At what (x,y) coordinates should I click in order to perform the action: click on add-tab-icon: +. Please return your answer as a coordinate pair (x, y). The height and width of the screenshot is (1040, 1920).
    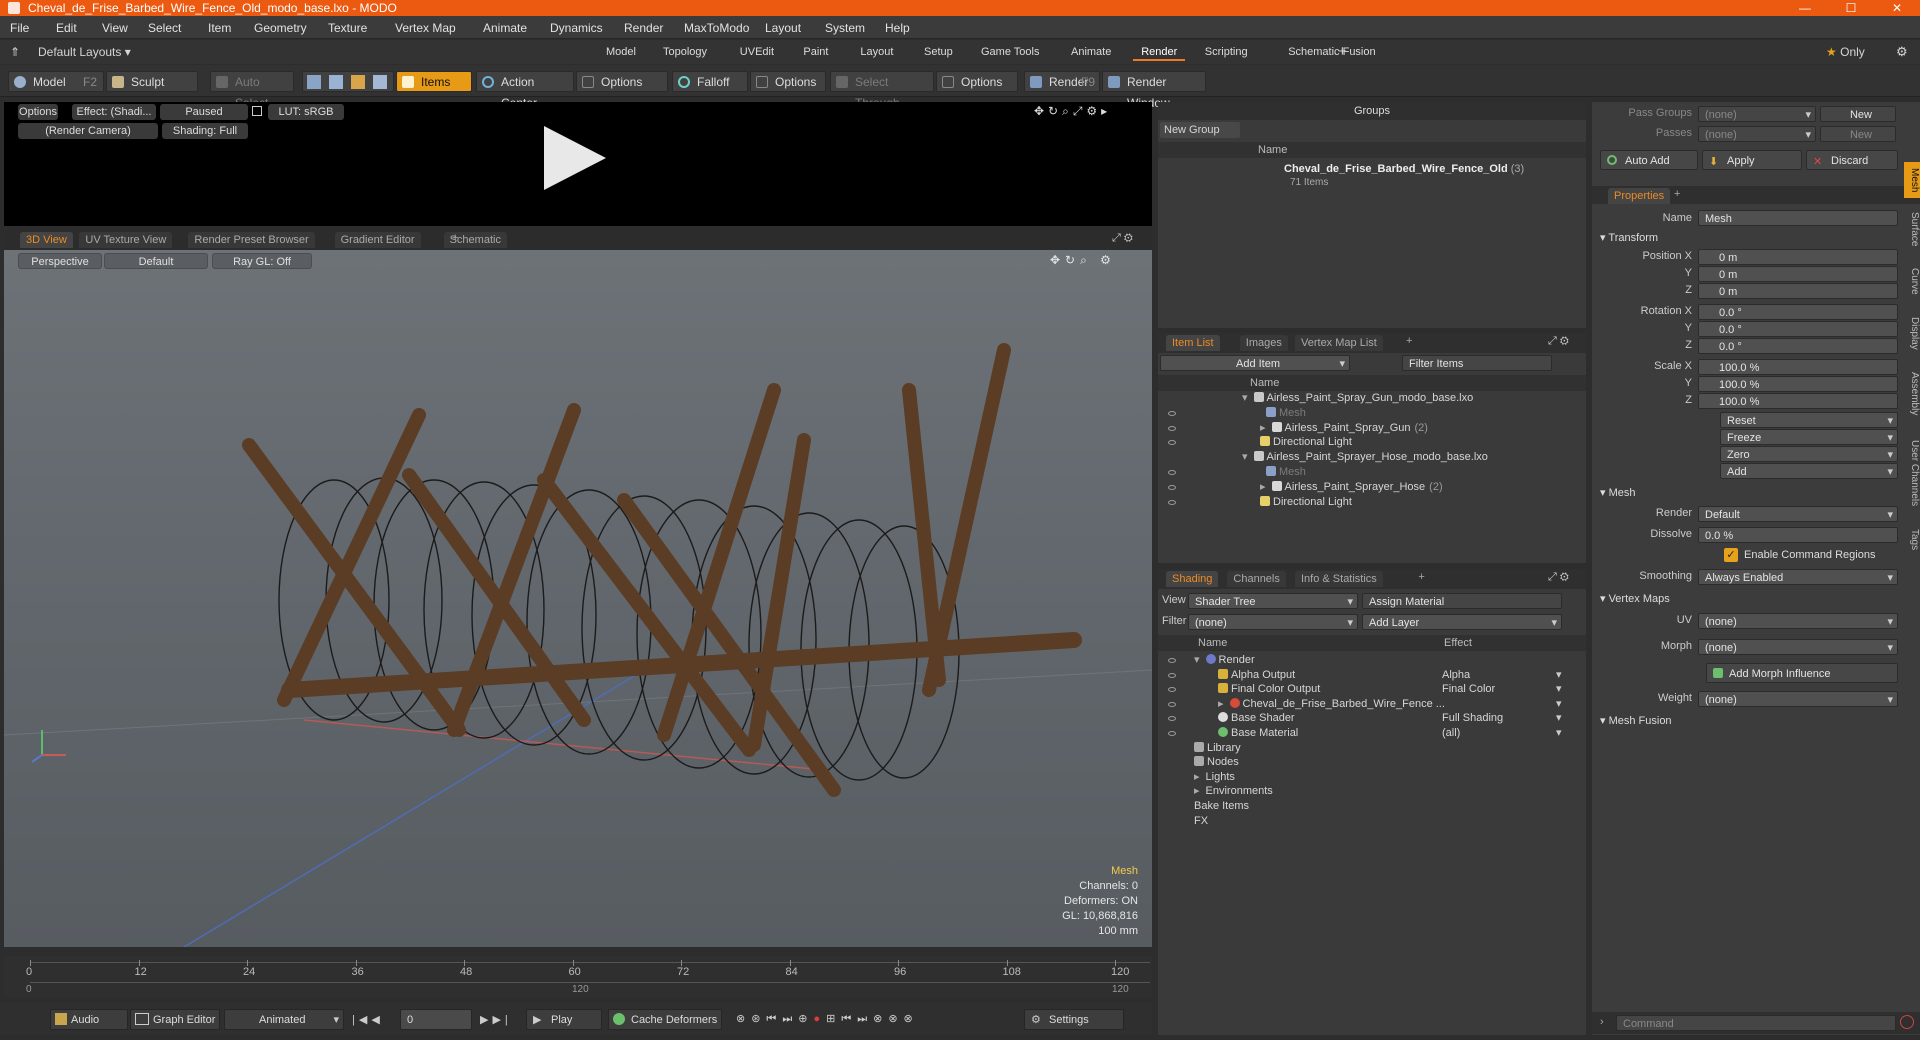
    Looking at the image, I should click on (1409, 341).